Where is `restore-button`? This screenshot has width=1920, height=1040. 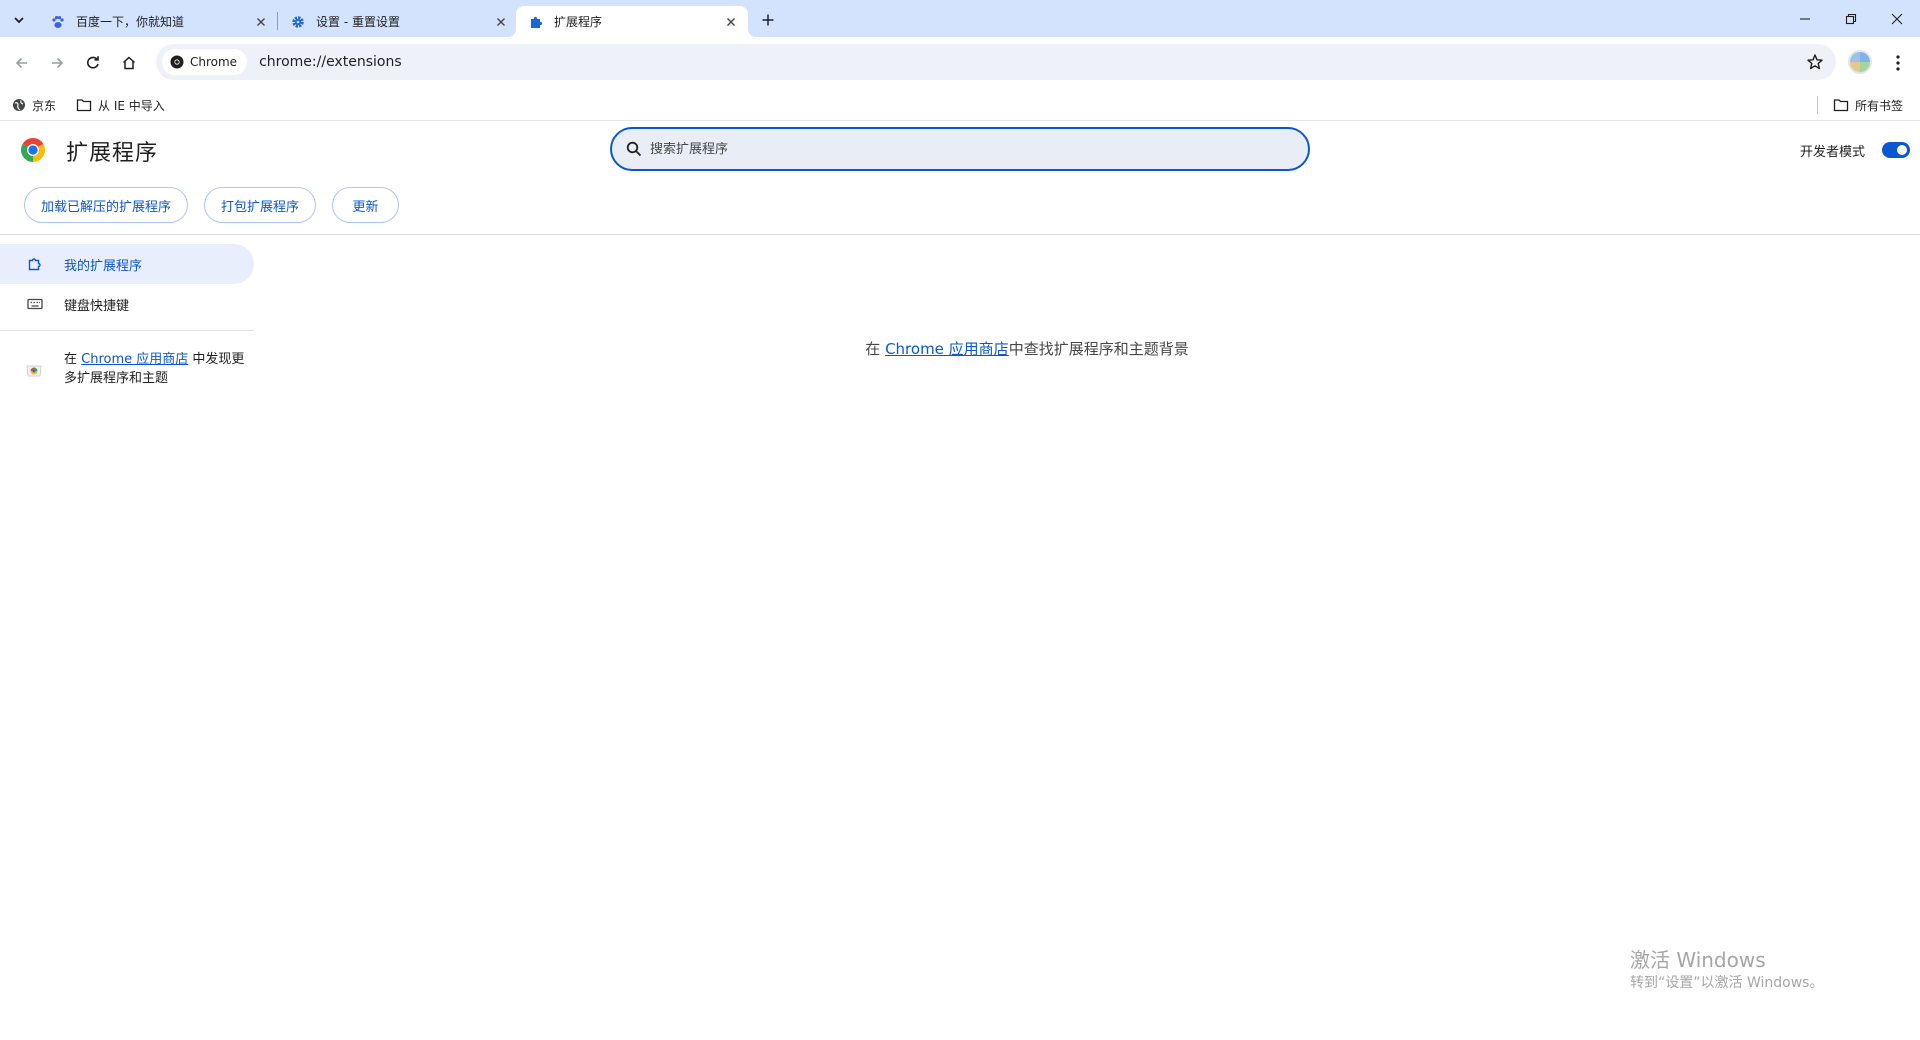
restore-button is located at coordinates (1851, 18).